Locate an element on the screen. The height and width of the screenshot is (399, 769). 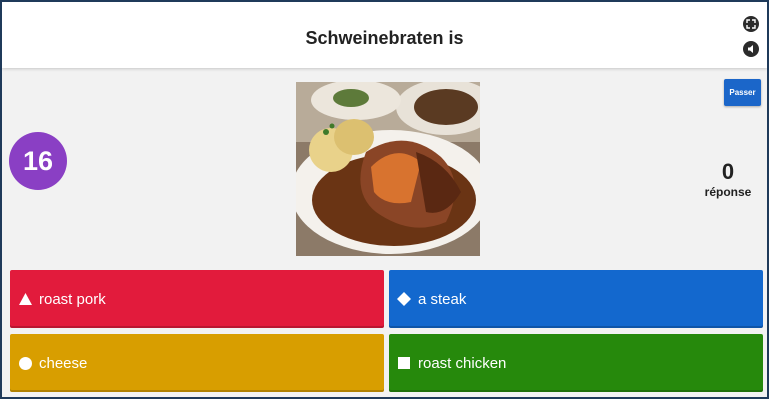
answer-option-2: a steak is located at coordinates (576, 299).